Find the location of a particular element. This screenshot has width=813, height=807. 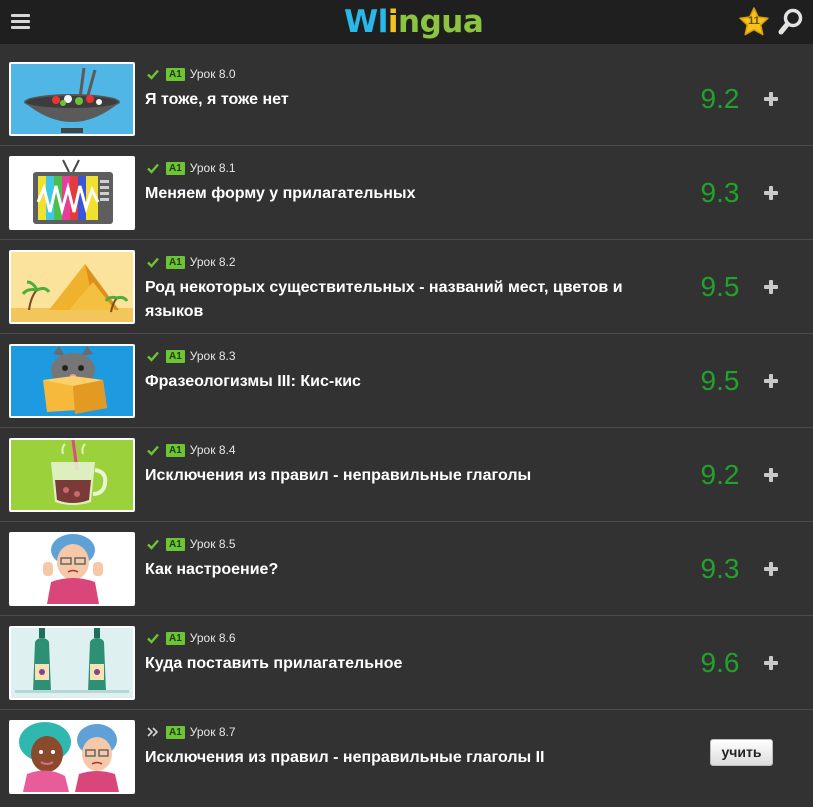

lesson-meta: A1 Урок 8.6 is located at coordinates (191, 638).